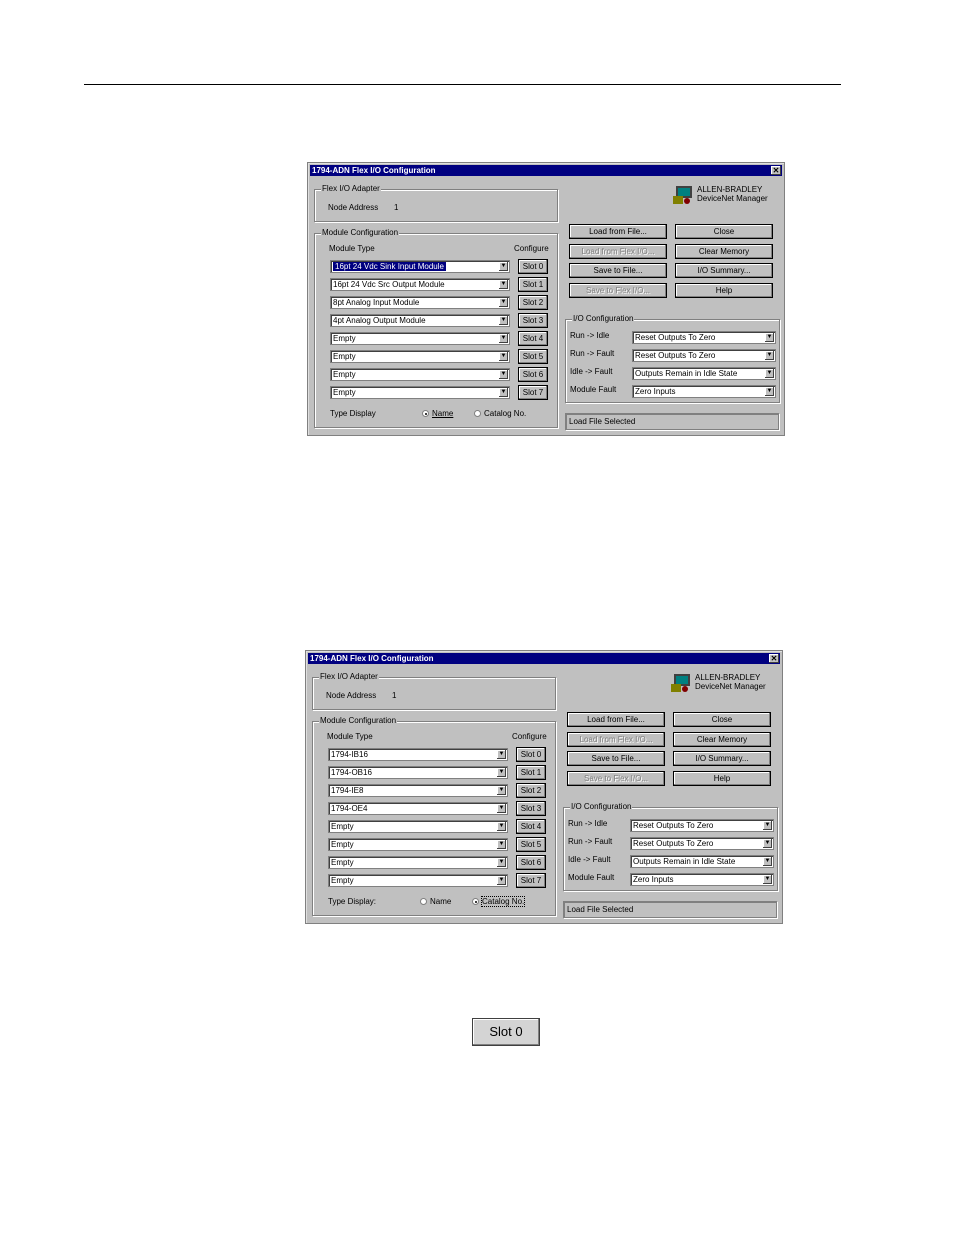 This screenshot has width=954, height=1235. I want to click on module-type-select-1: 16pt 24 Vdc Src Output Module ▼, so click(420, 284).